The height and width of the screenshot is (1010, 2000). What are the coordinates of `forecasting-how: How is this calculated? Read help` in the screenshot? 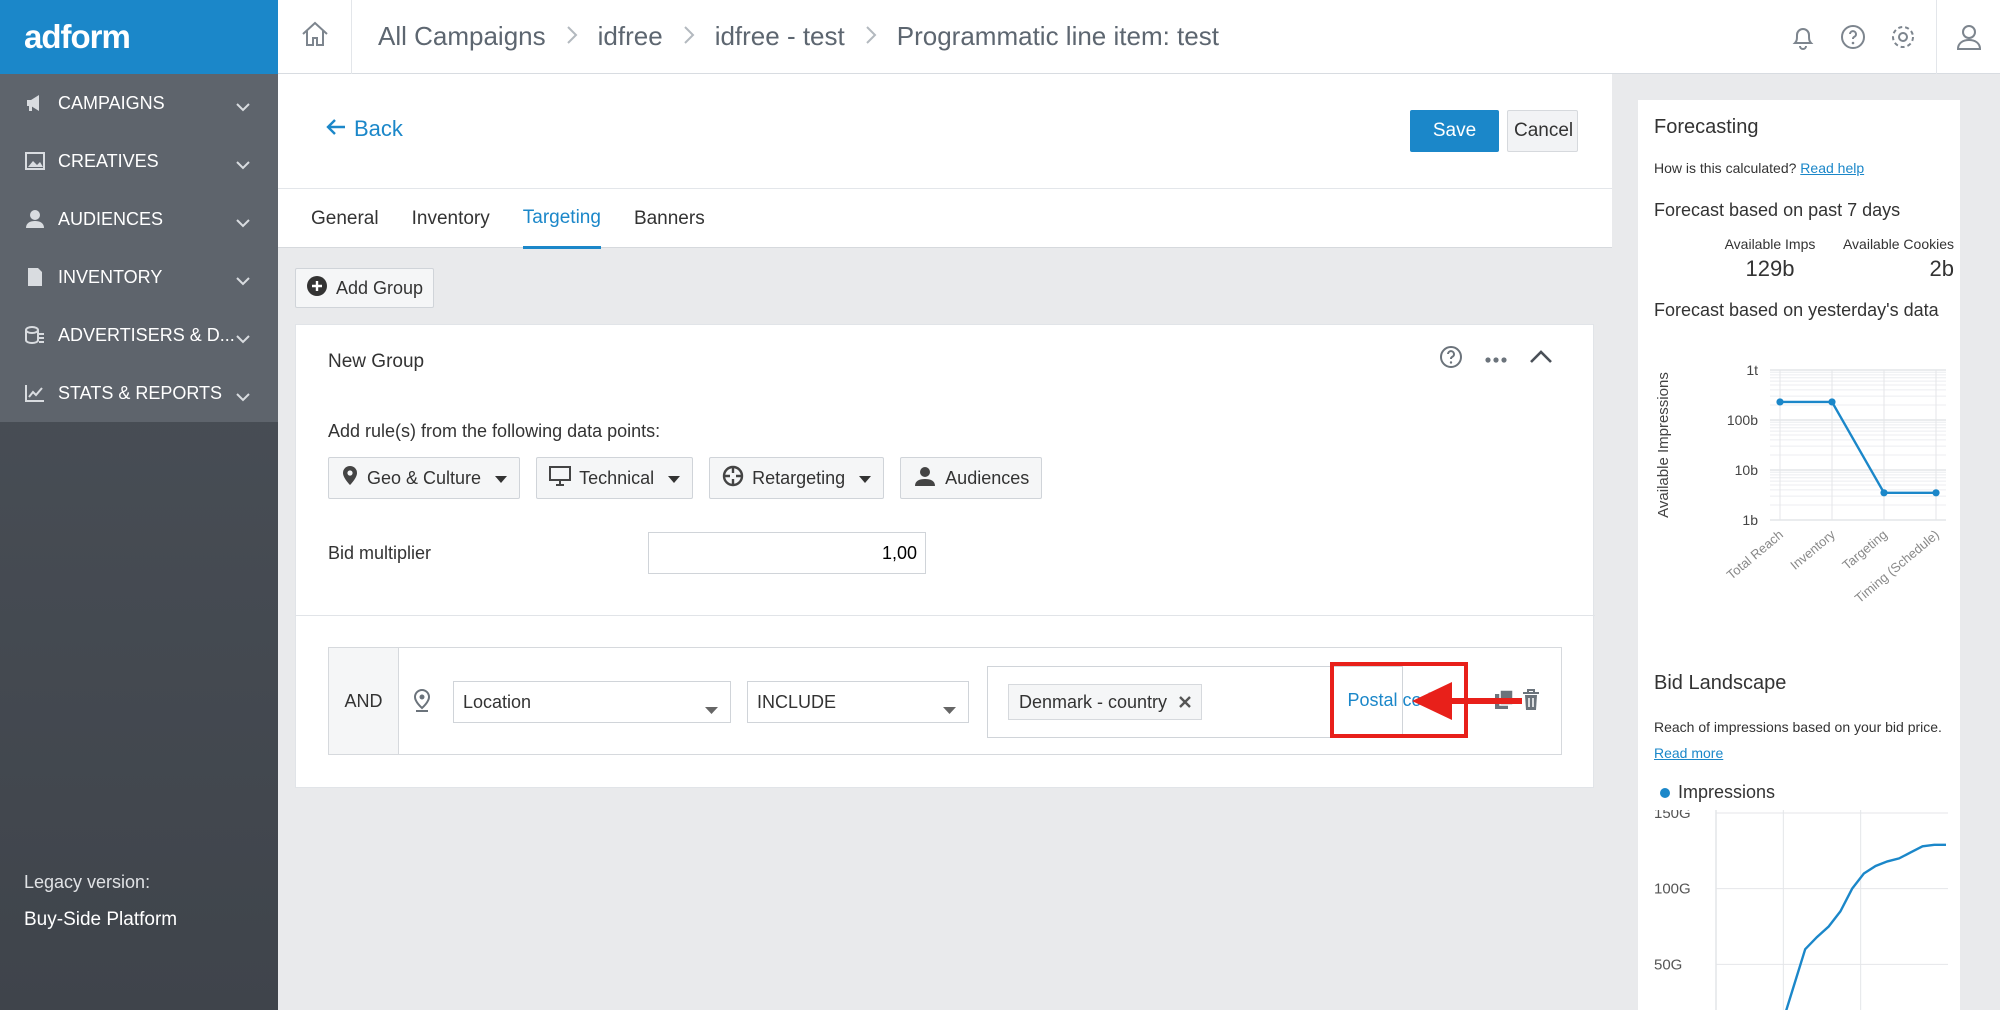 It's located at (1759, 168).